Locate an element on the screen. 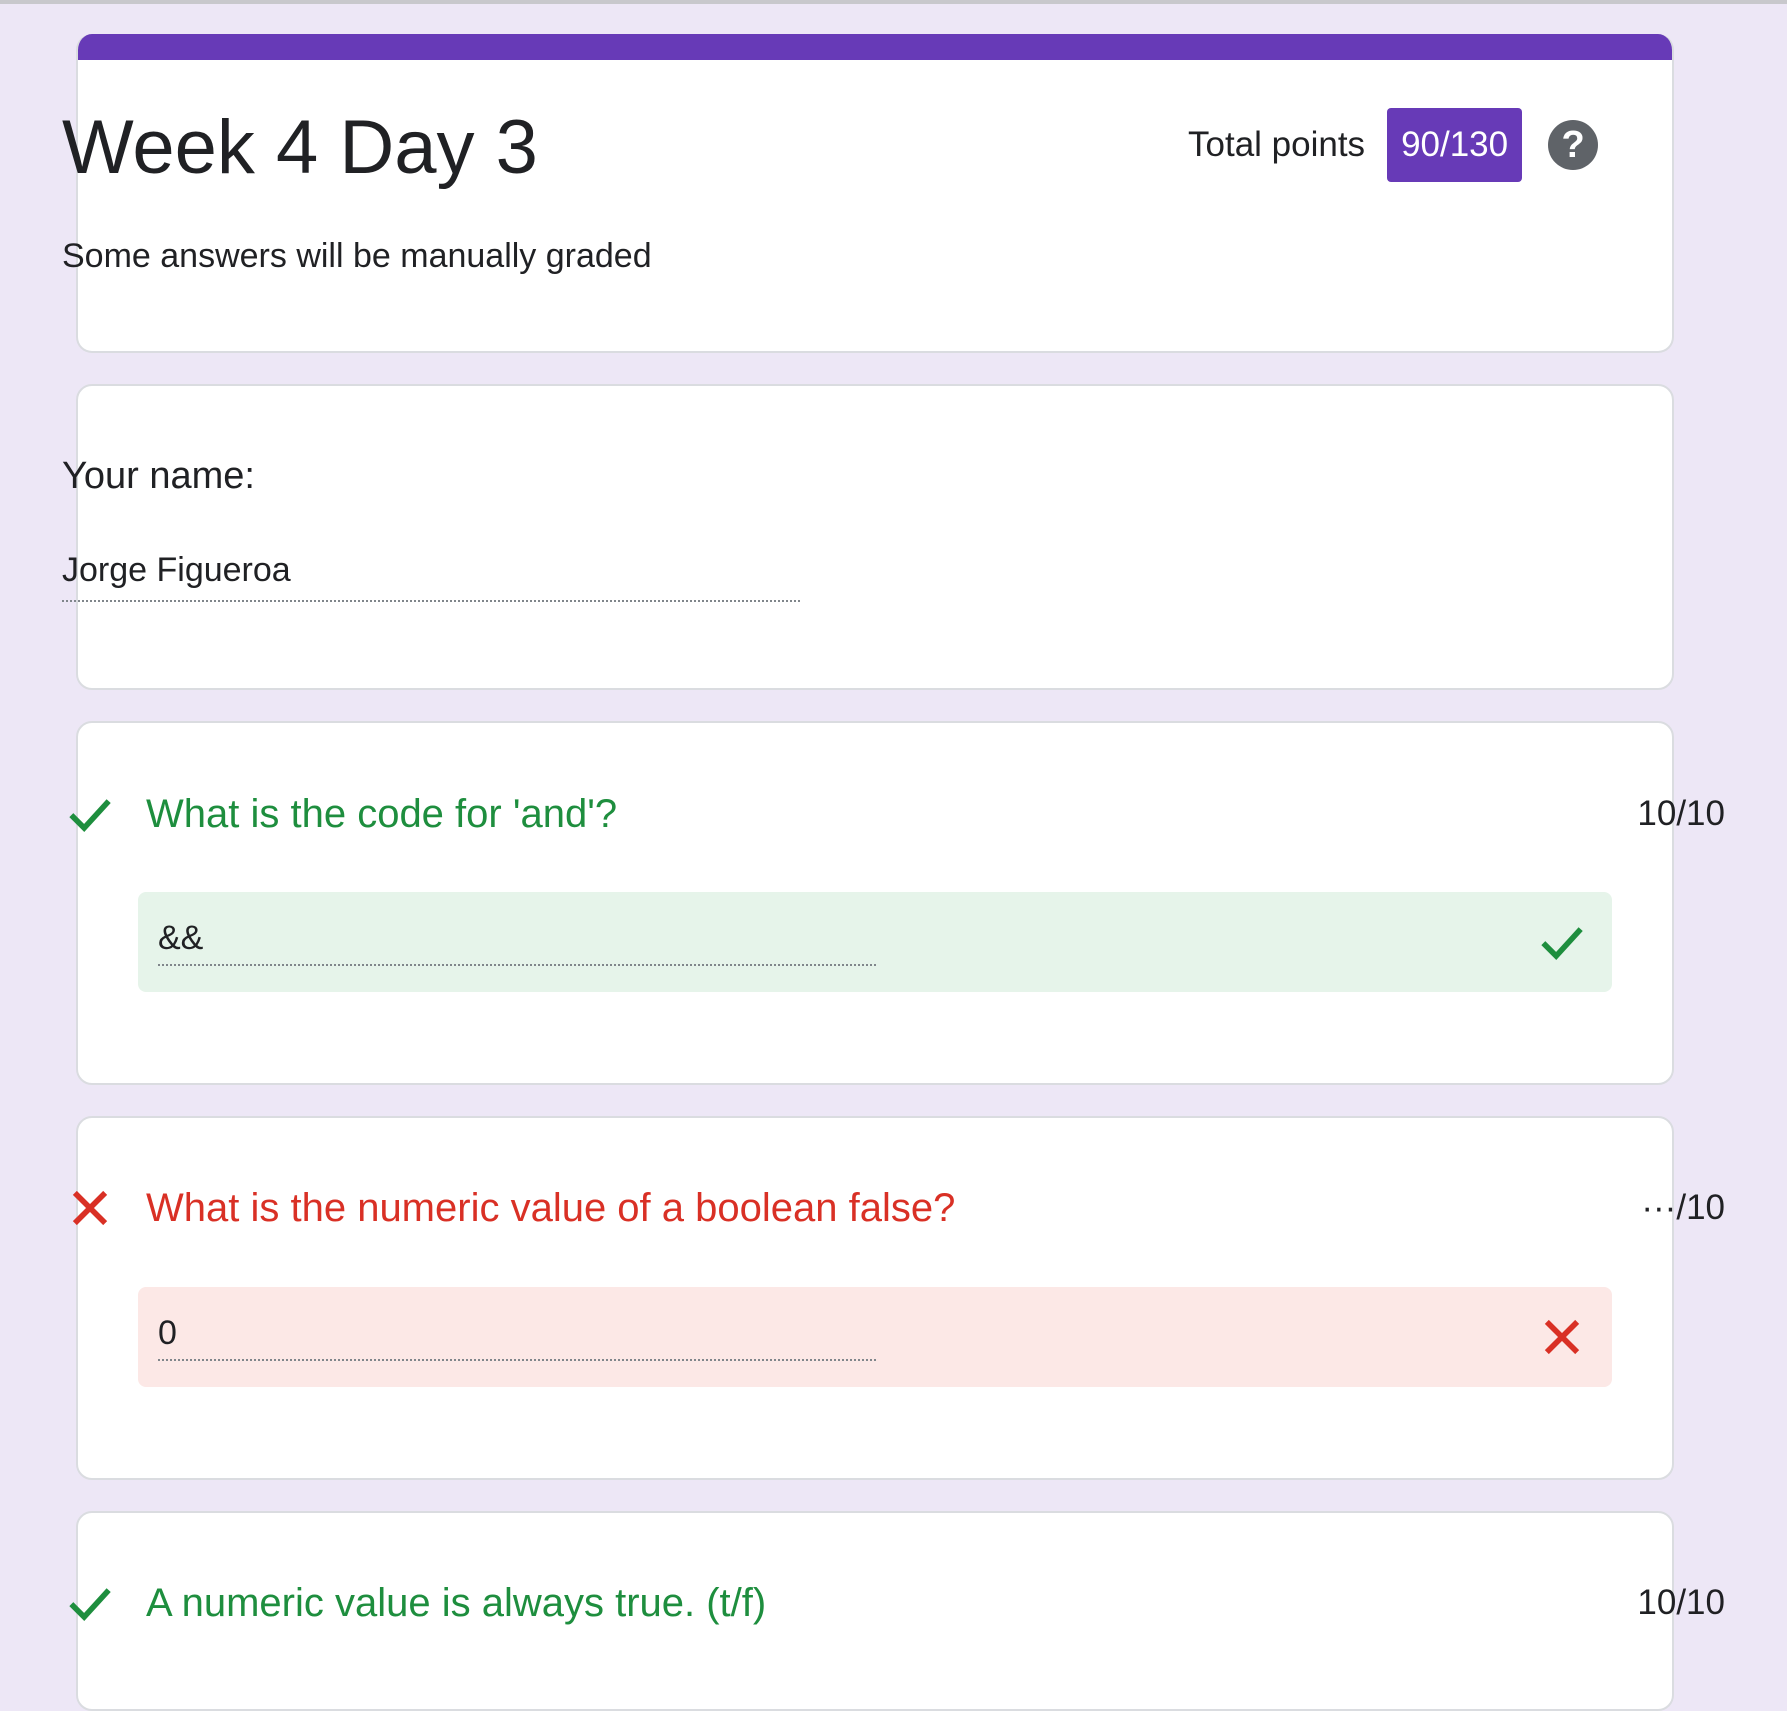  name-question-label: Your name: is located at coordinates (158, 476).